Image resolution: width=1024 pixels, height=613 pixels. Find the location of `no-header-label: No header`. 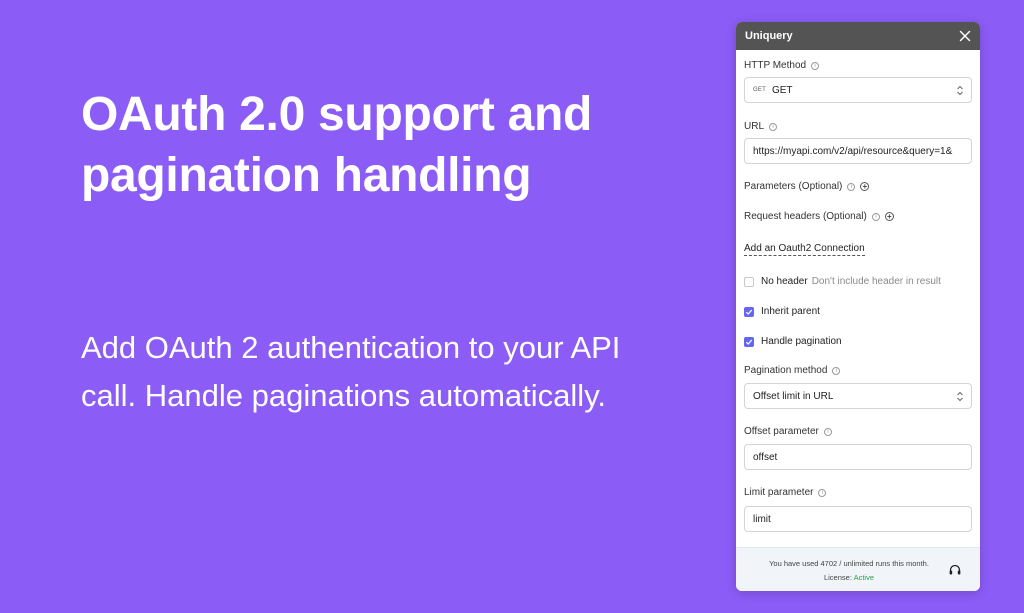

no-header-label: No header is located at coordinates (784, 281).